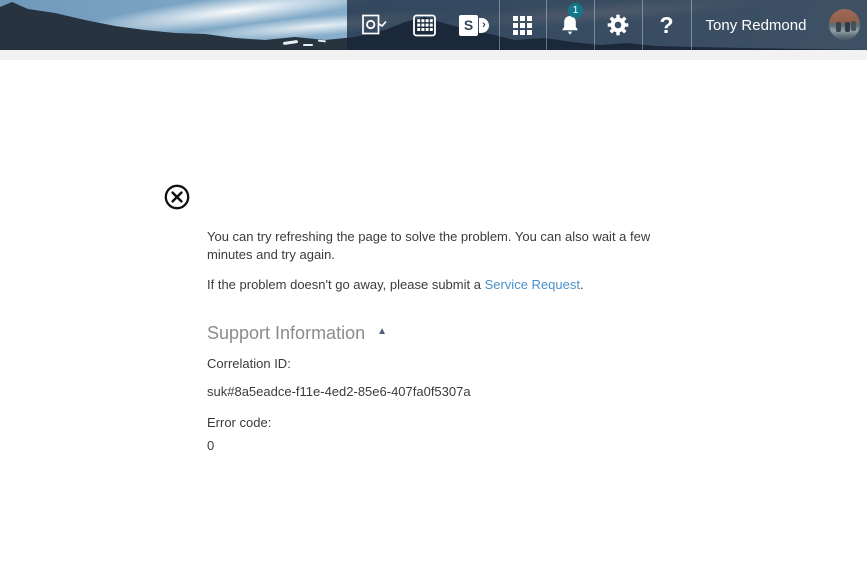 Image resolution: width=867 pixels, height=566 pixels. What do you see at coordinates (581, 284) in the screenshot?
I see `error-followup-suffix: .` at bounding box center [581, 284].